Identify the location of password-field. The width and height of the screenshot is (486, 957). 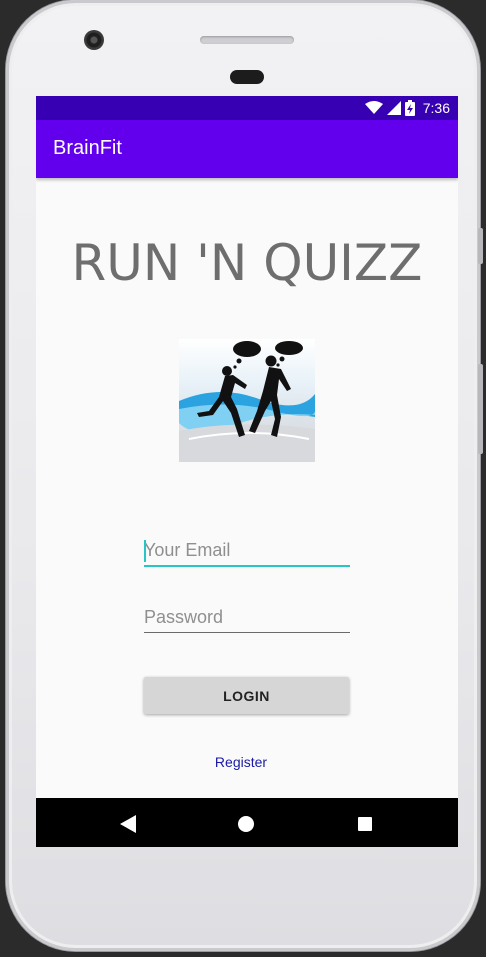
(247, 619).